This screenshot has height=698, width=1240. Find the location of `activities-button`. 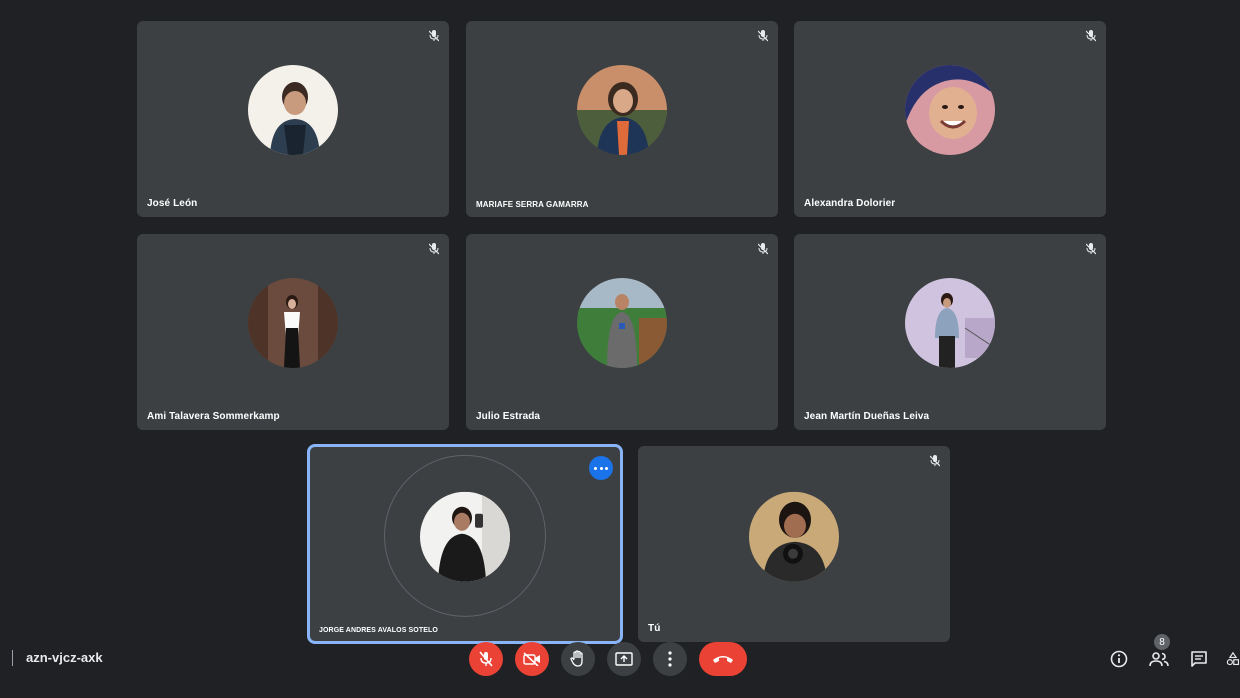

activities-button is located at coordinates (1233, 659).